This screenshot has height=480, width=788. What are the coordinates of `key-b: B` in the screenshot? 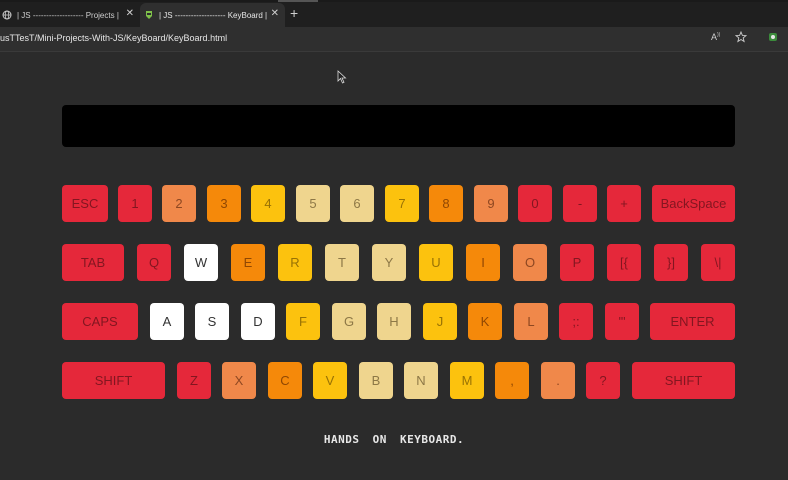 It's located at (376, 380).